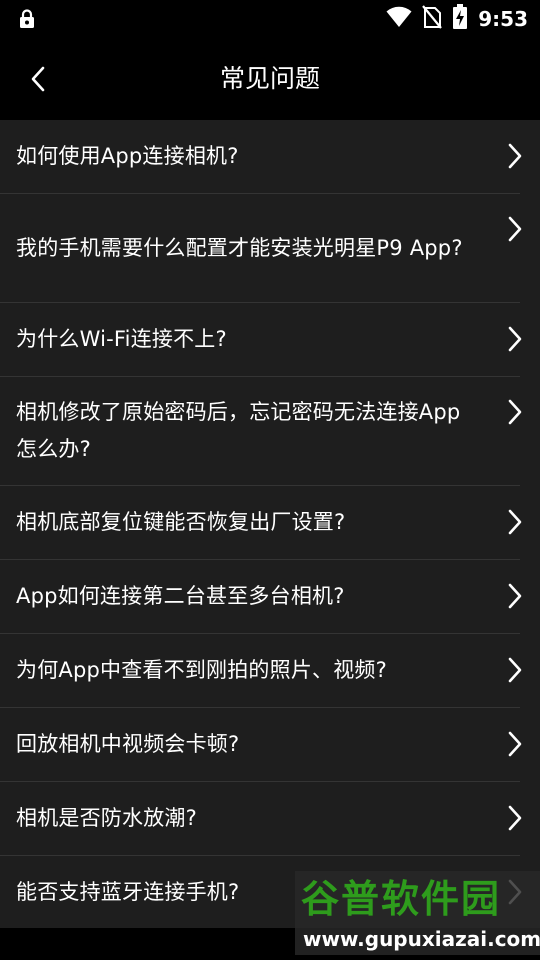 The height and width of the screenshot is (960, 540). I want to click on faq-item-text: 我的手机需要什么配置才能安装光明星P9 App?, so click(239, 247).